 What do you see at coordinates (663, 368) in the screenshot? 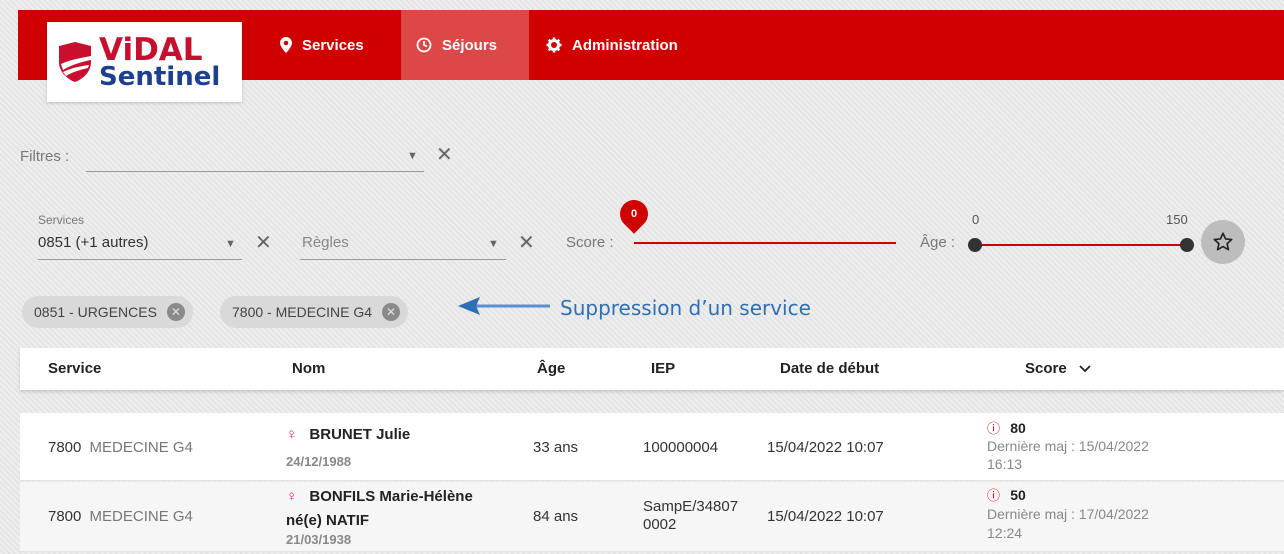
I see `header-iep: IEP` at bounding box center [663, 368].